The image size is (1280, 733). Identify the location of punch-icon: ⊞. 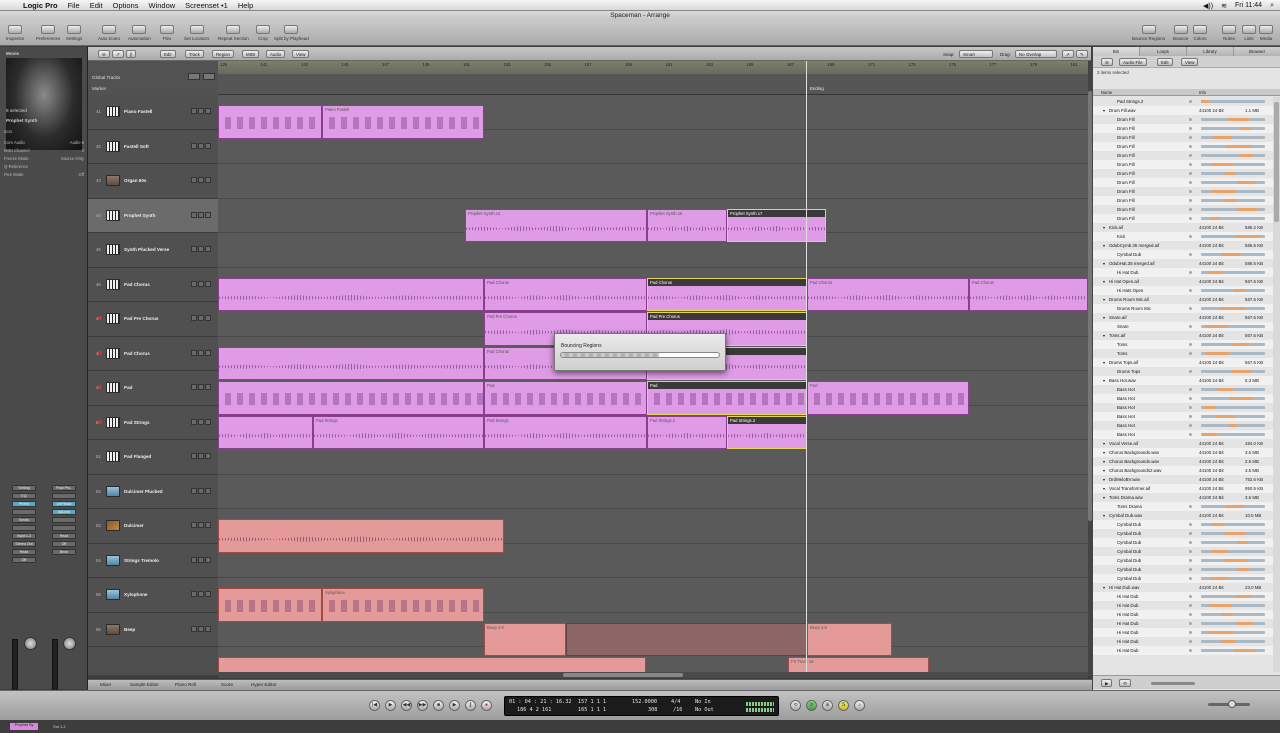
(827, 705).